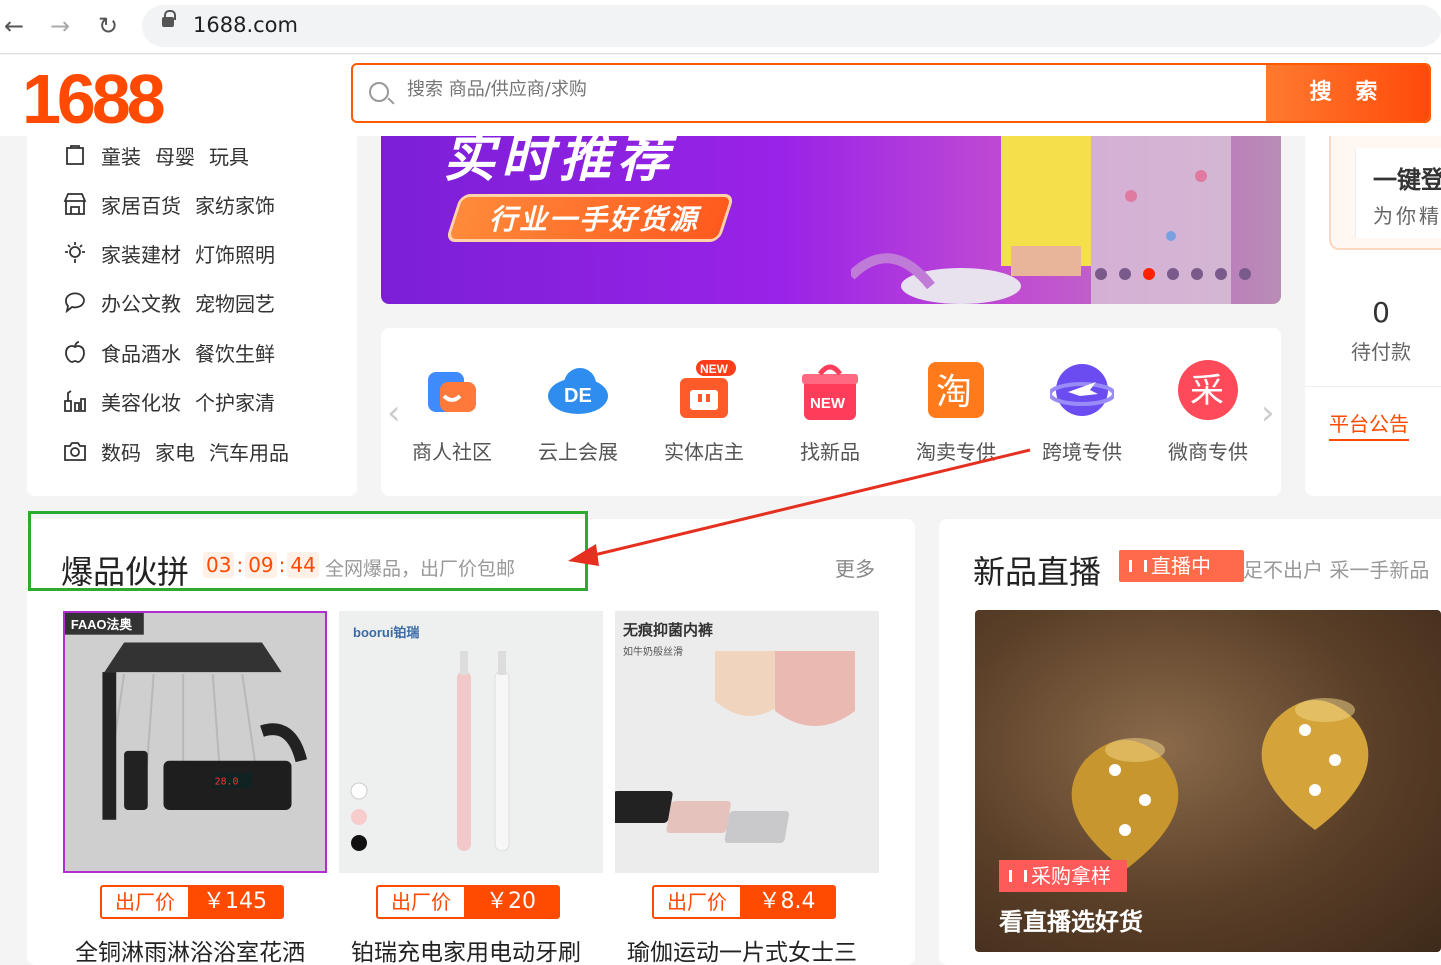  I want to click on category-link: 汽车用品, so click(249, 451).